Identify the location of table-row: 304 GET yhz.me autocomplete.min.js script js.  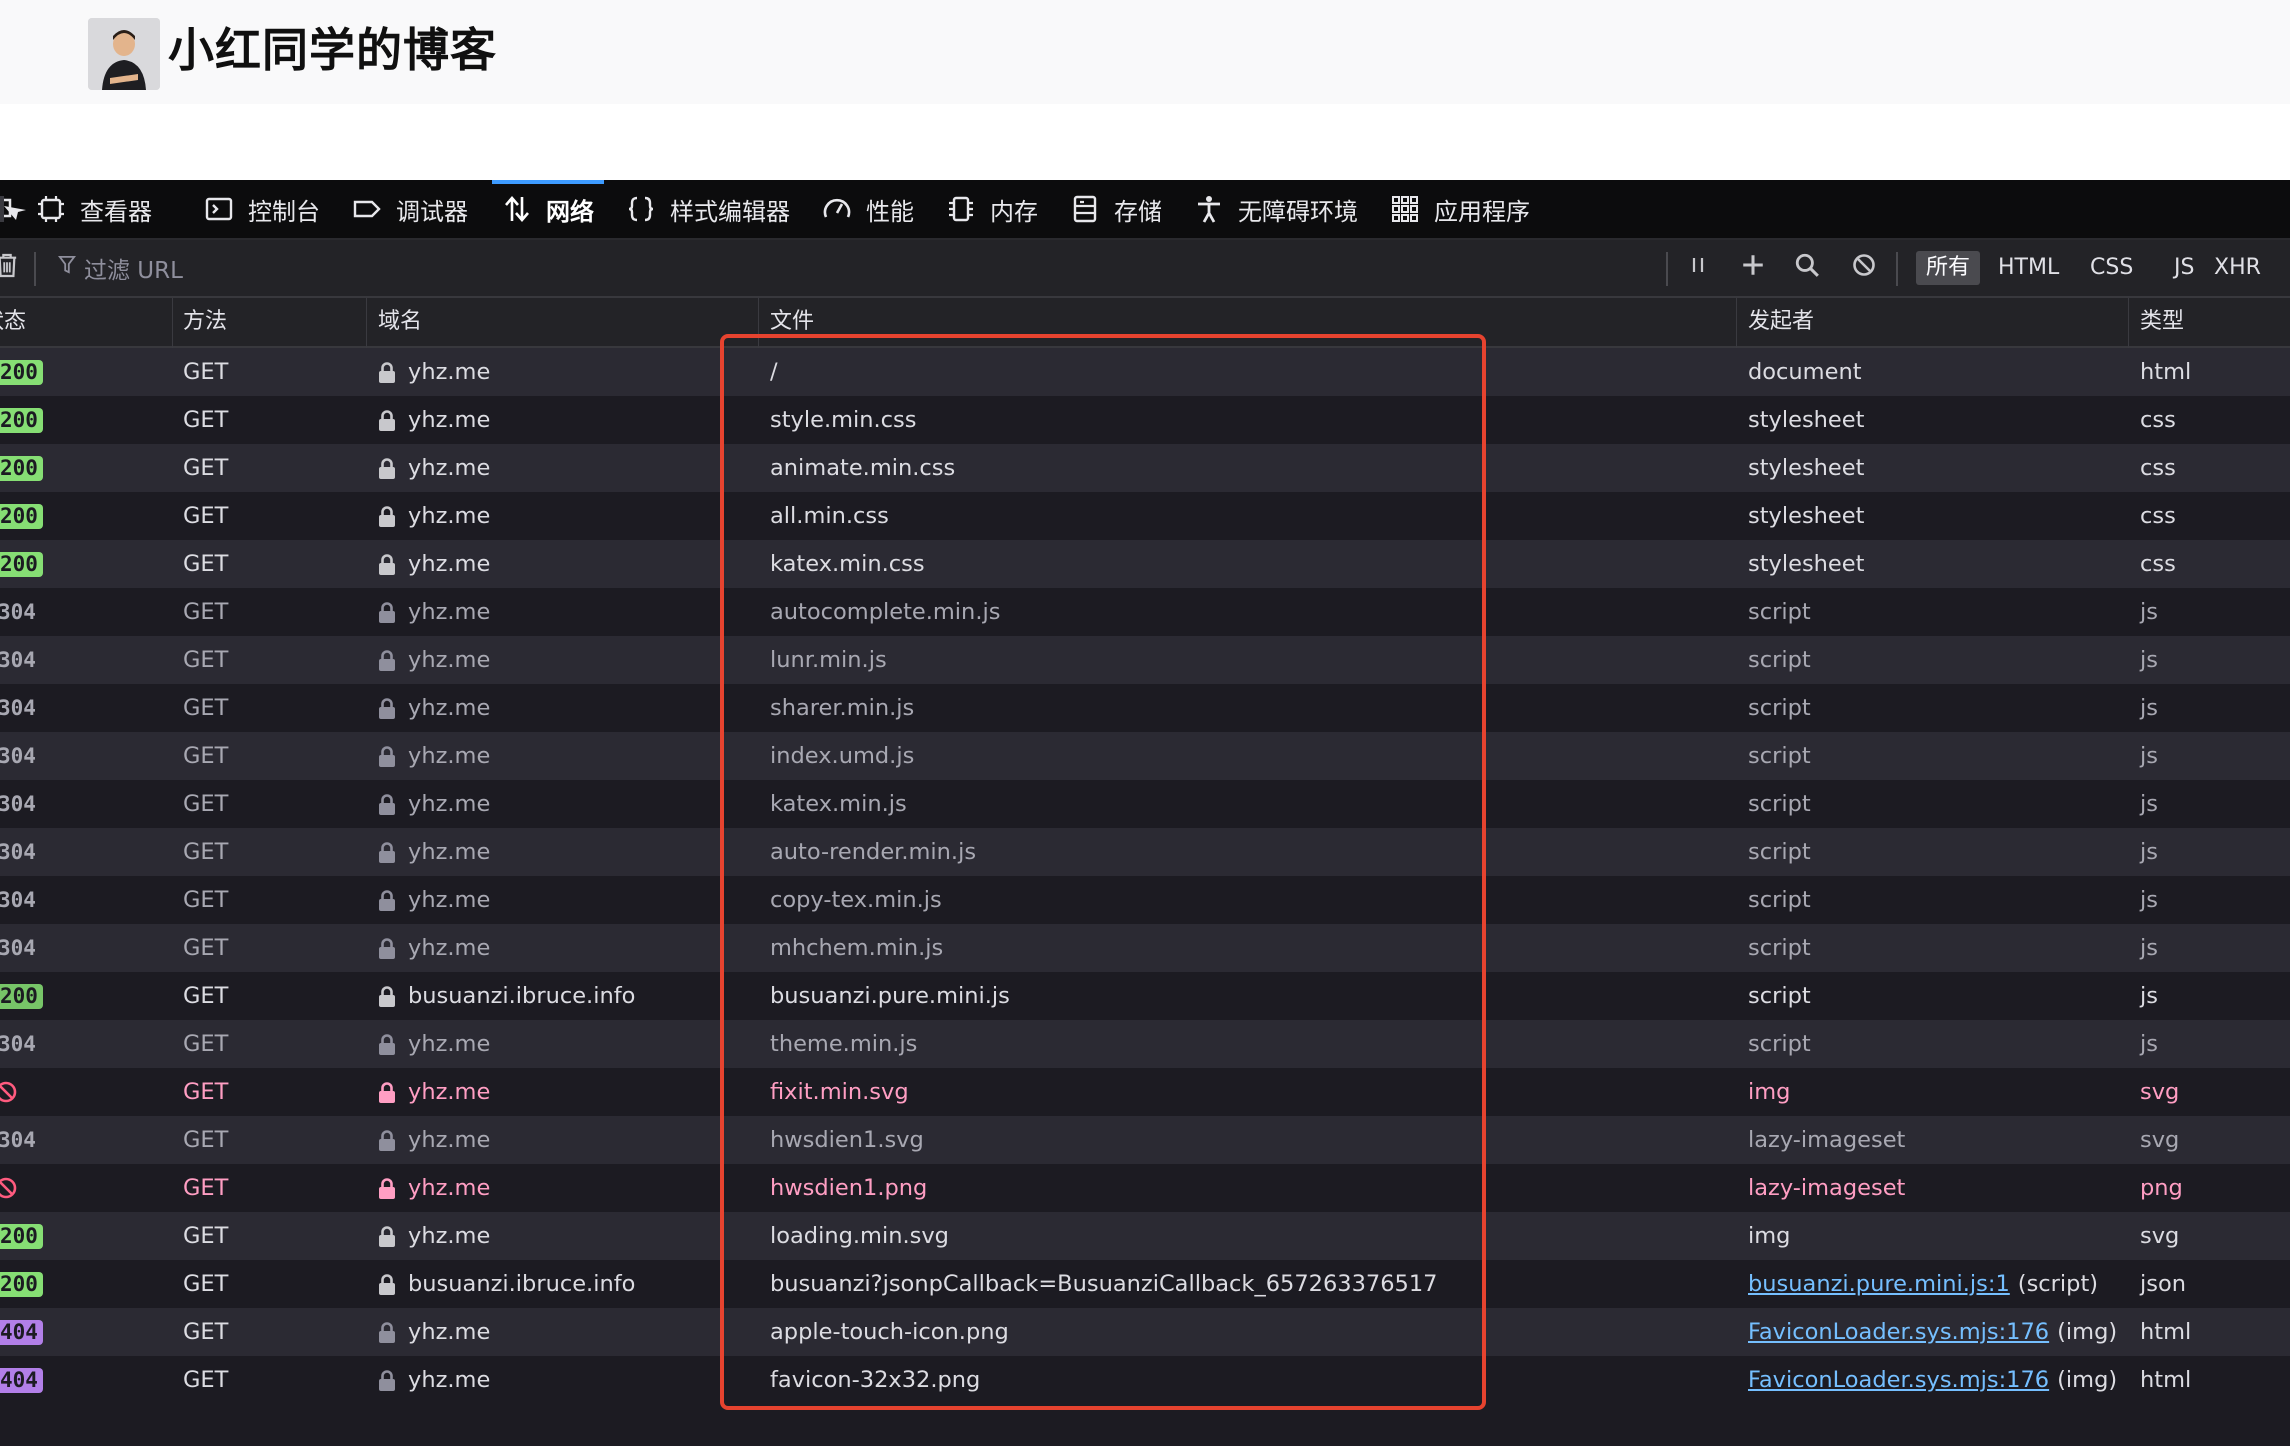
(1145, 612).